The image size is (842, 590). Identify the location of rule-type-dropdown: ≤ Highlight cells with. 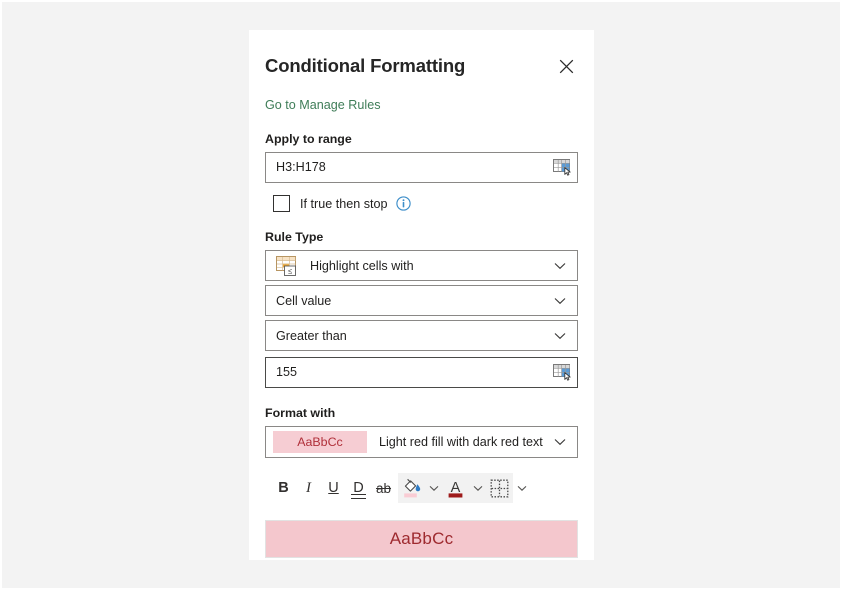
(421, 265).